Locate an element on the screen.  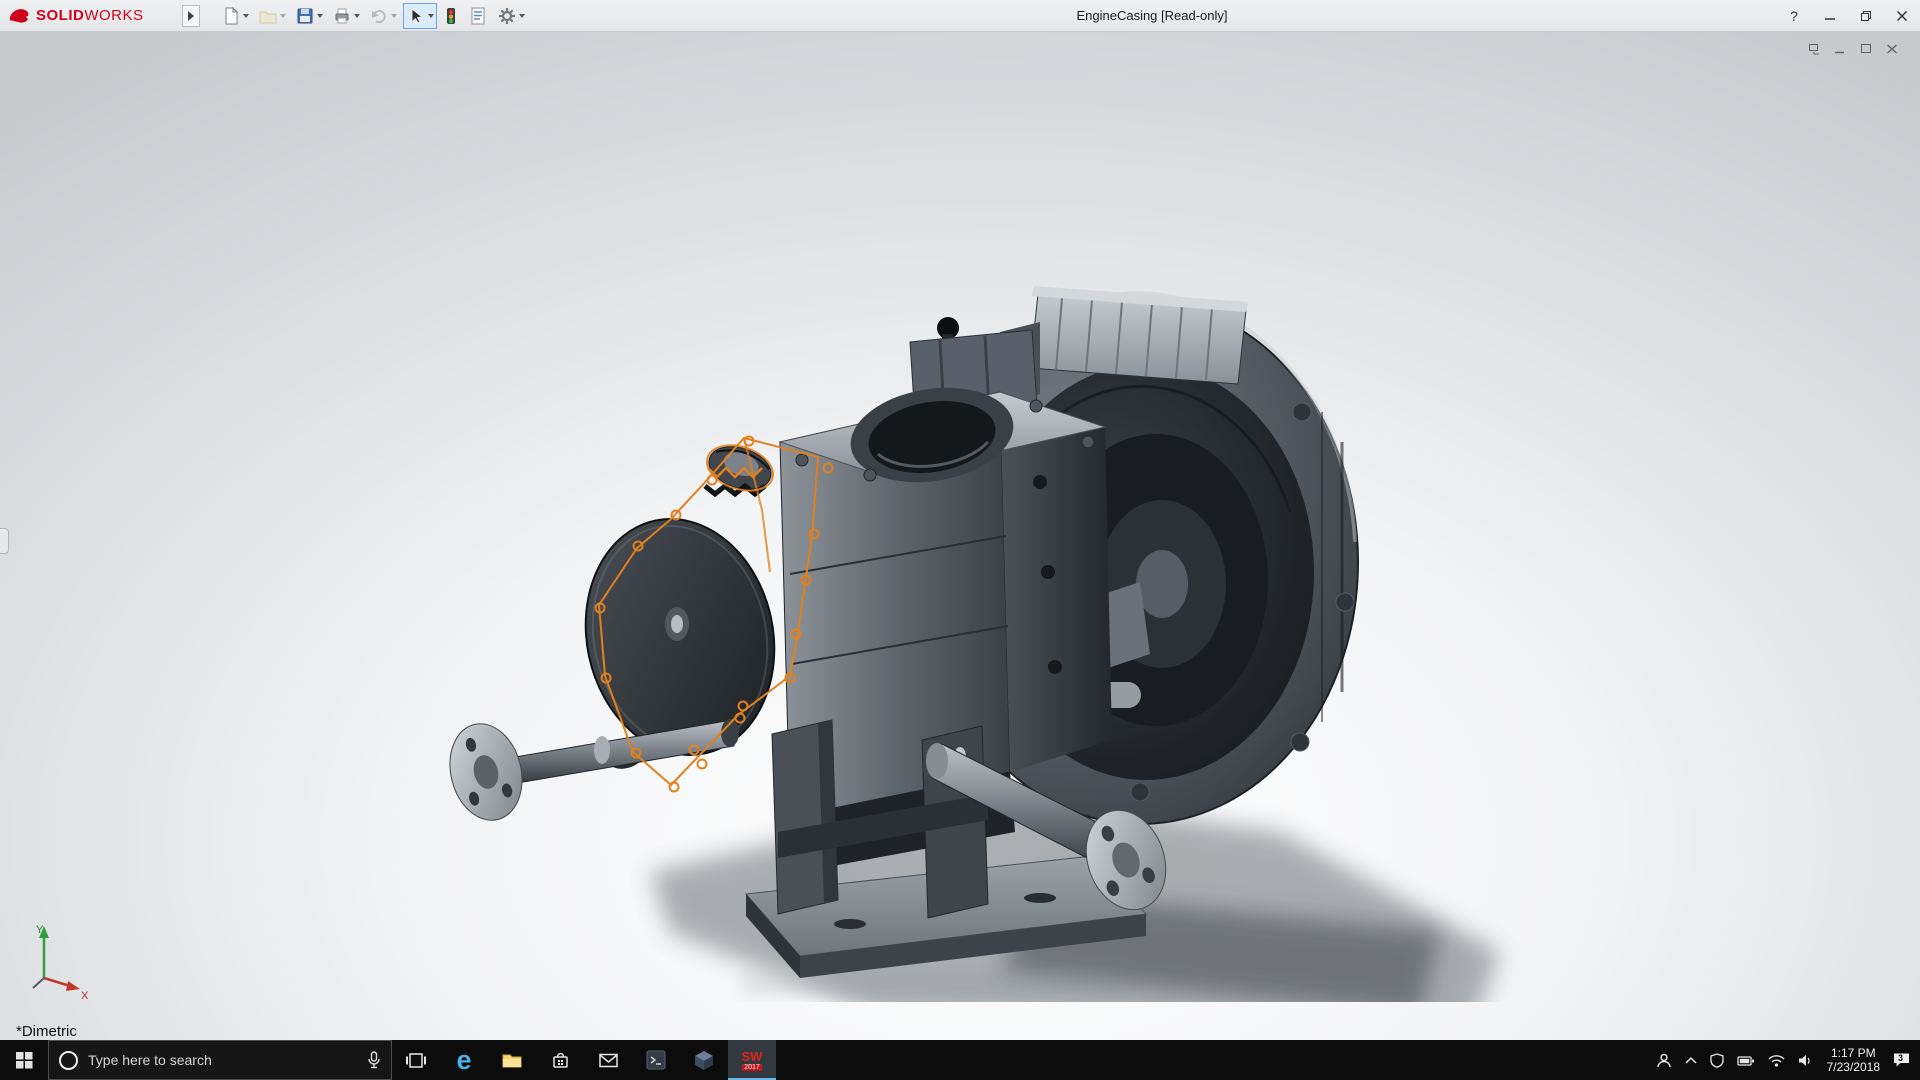
security-shield-icon is located at coordinates (1716, 1060).